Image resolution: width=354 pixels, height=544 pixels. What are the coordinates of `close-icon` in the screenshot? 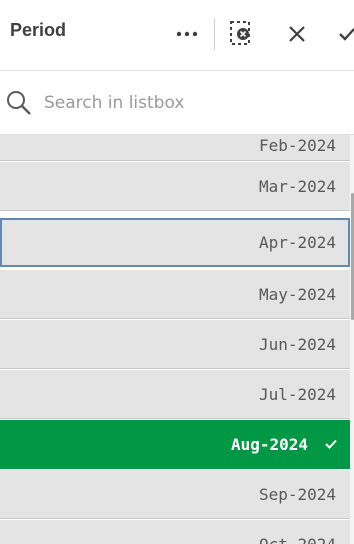 It's located at (297, 34).